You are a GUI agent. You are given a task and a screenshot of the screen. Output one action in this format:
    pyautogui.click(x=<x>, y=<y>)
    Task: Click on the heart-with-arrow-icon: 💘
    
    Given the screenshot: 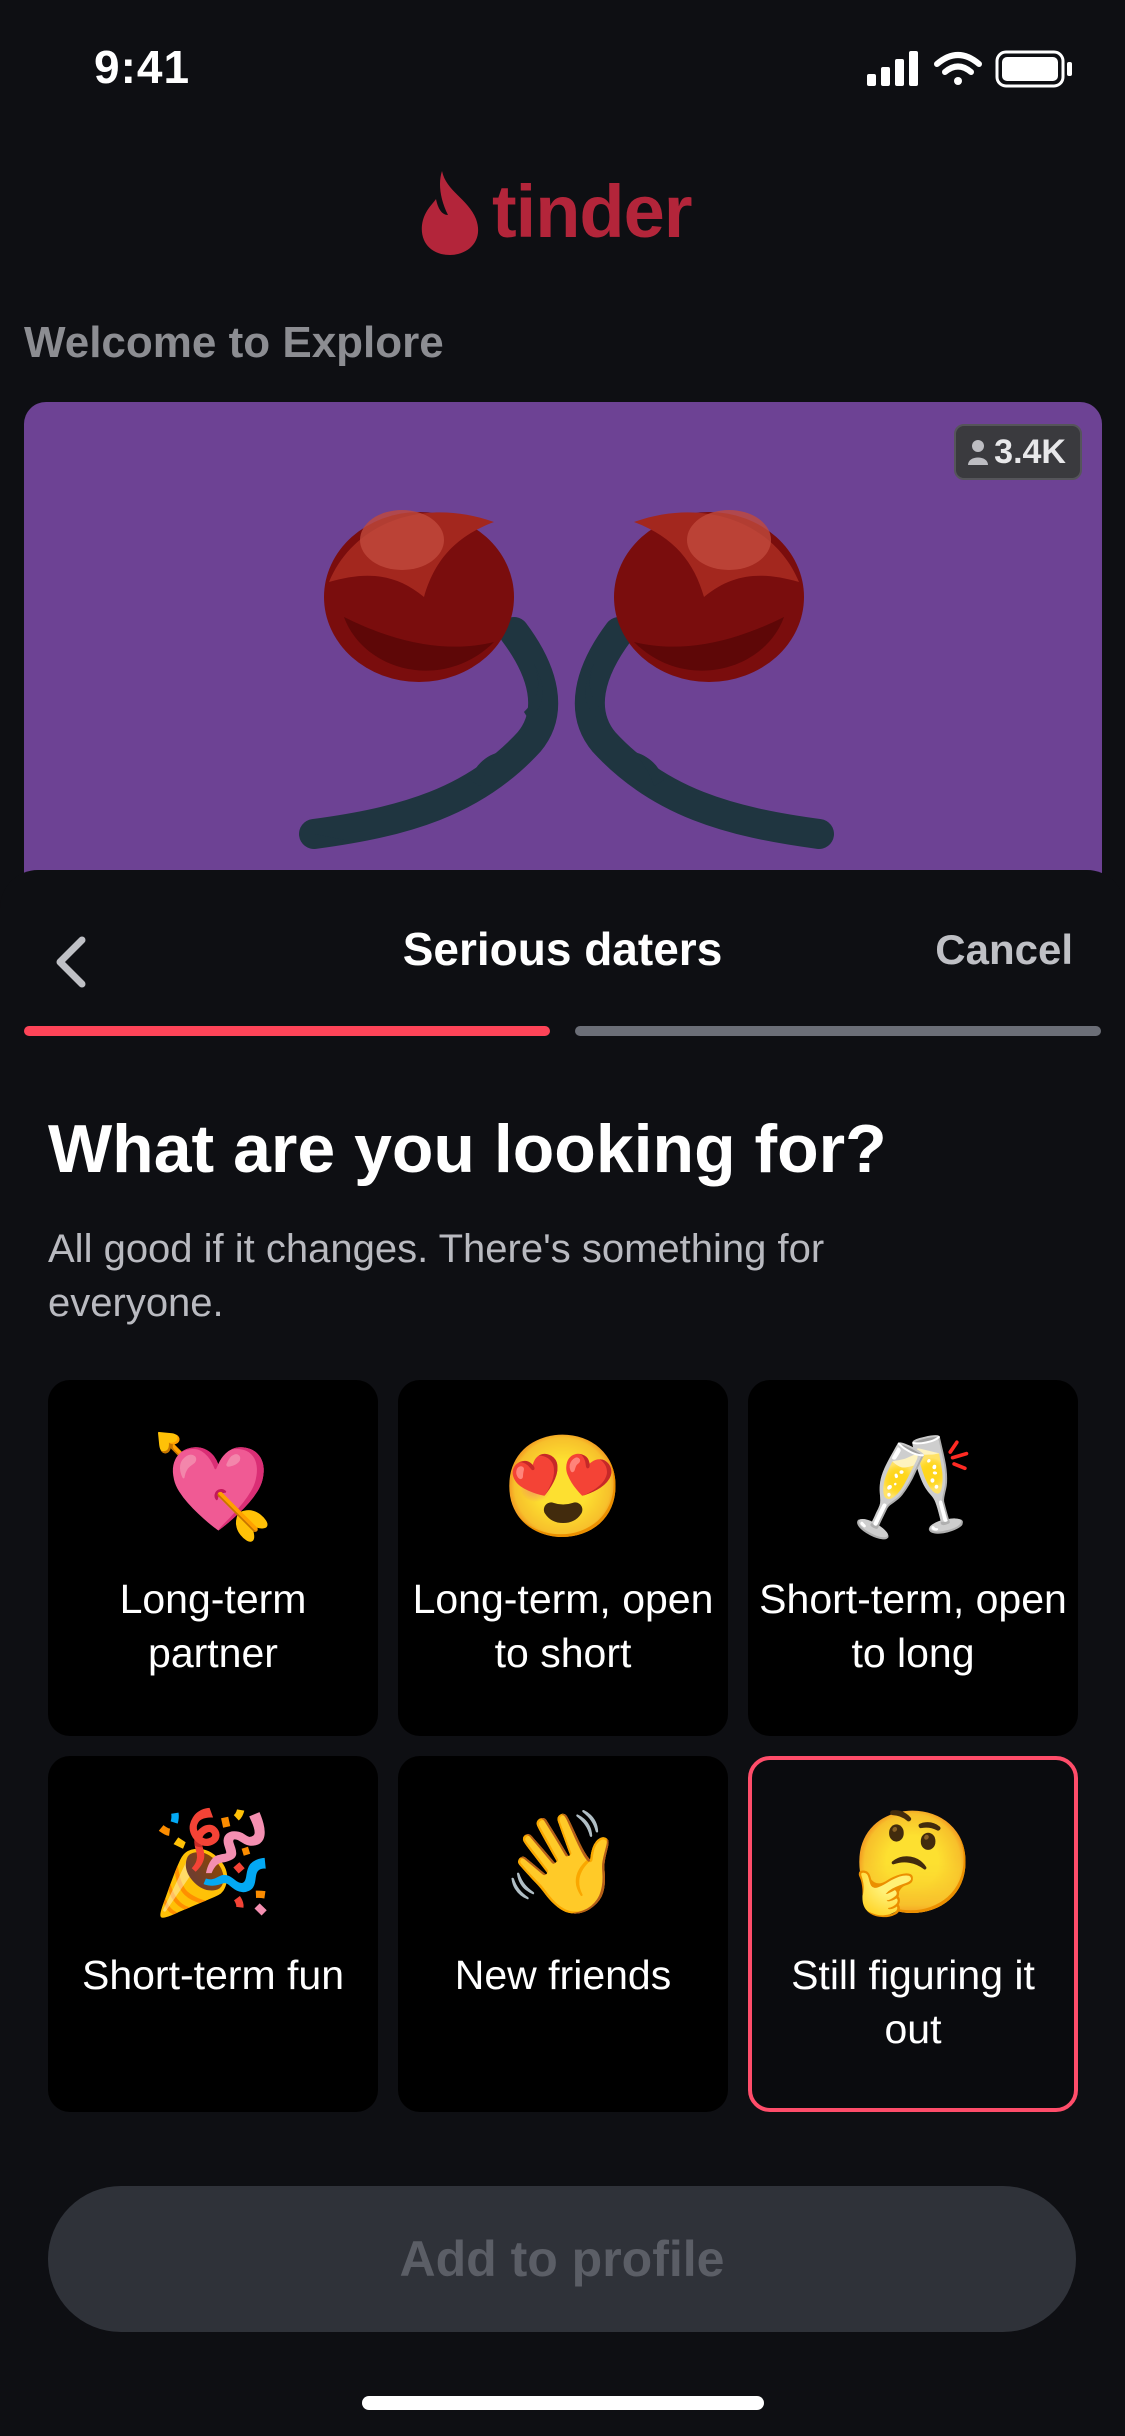 What is the action you would take?
    pyautogui.click(x=213, y=1487)
    